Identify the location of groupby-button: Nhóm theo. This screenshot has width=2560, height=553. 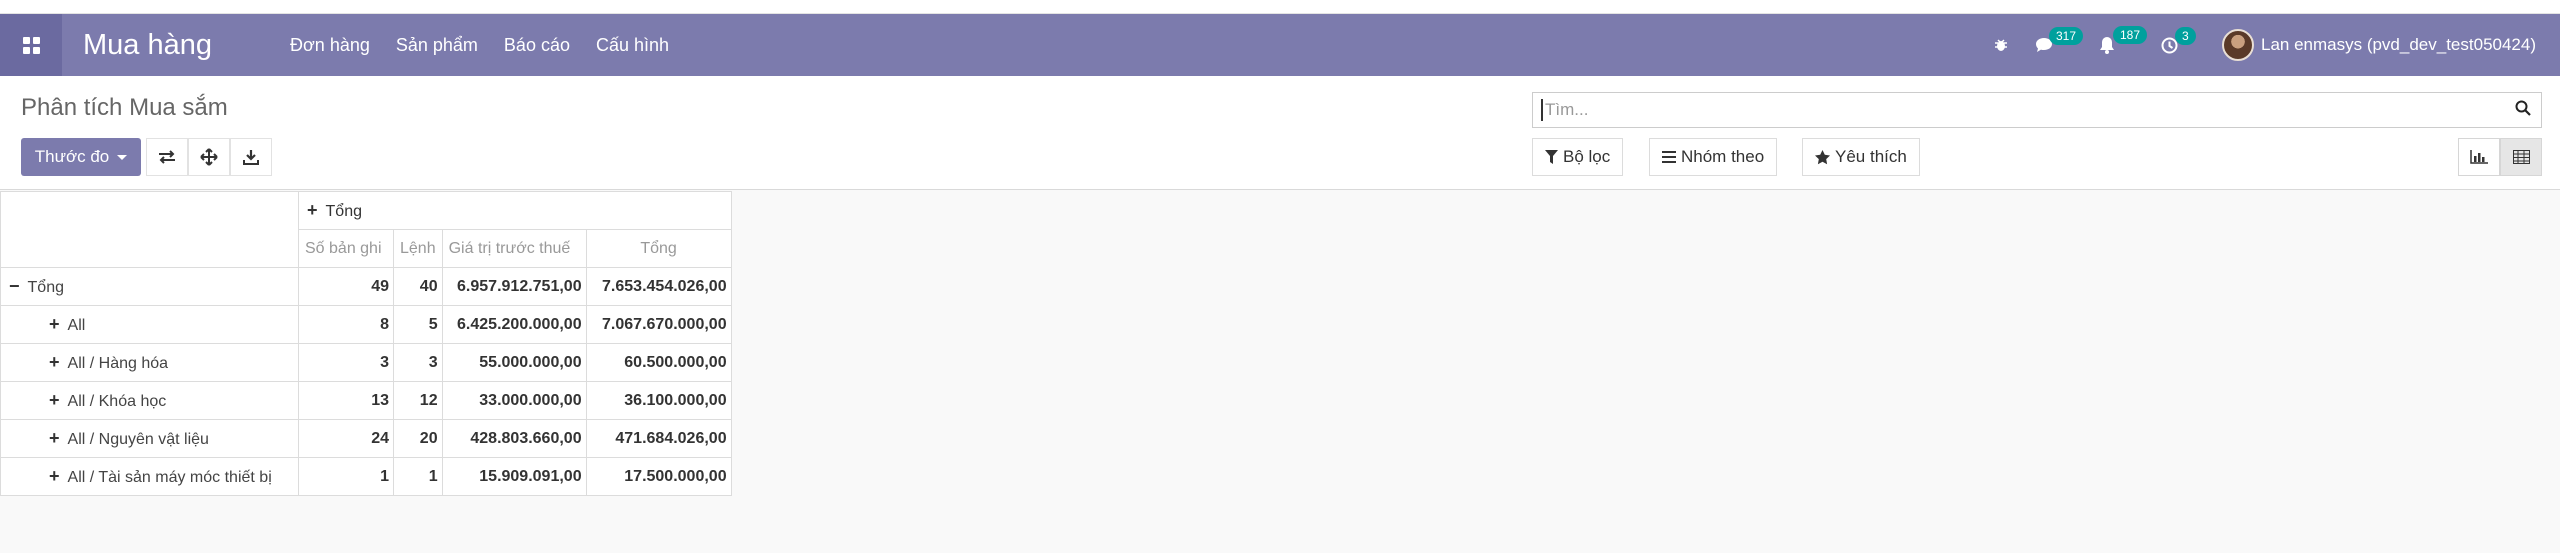
(1713, 157).